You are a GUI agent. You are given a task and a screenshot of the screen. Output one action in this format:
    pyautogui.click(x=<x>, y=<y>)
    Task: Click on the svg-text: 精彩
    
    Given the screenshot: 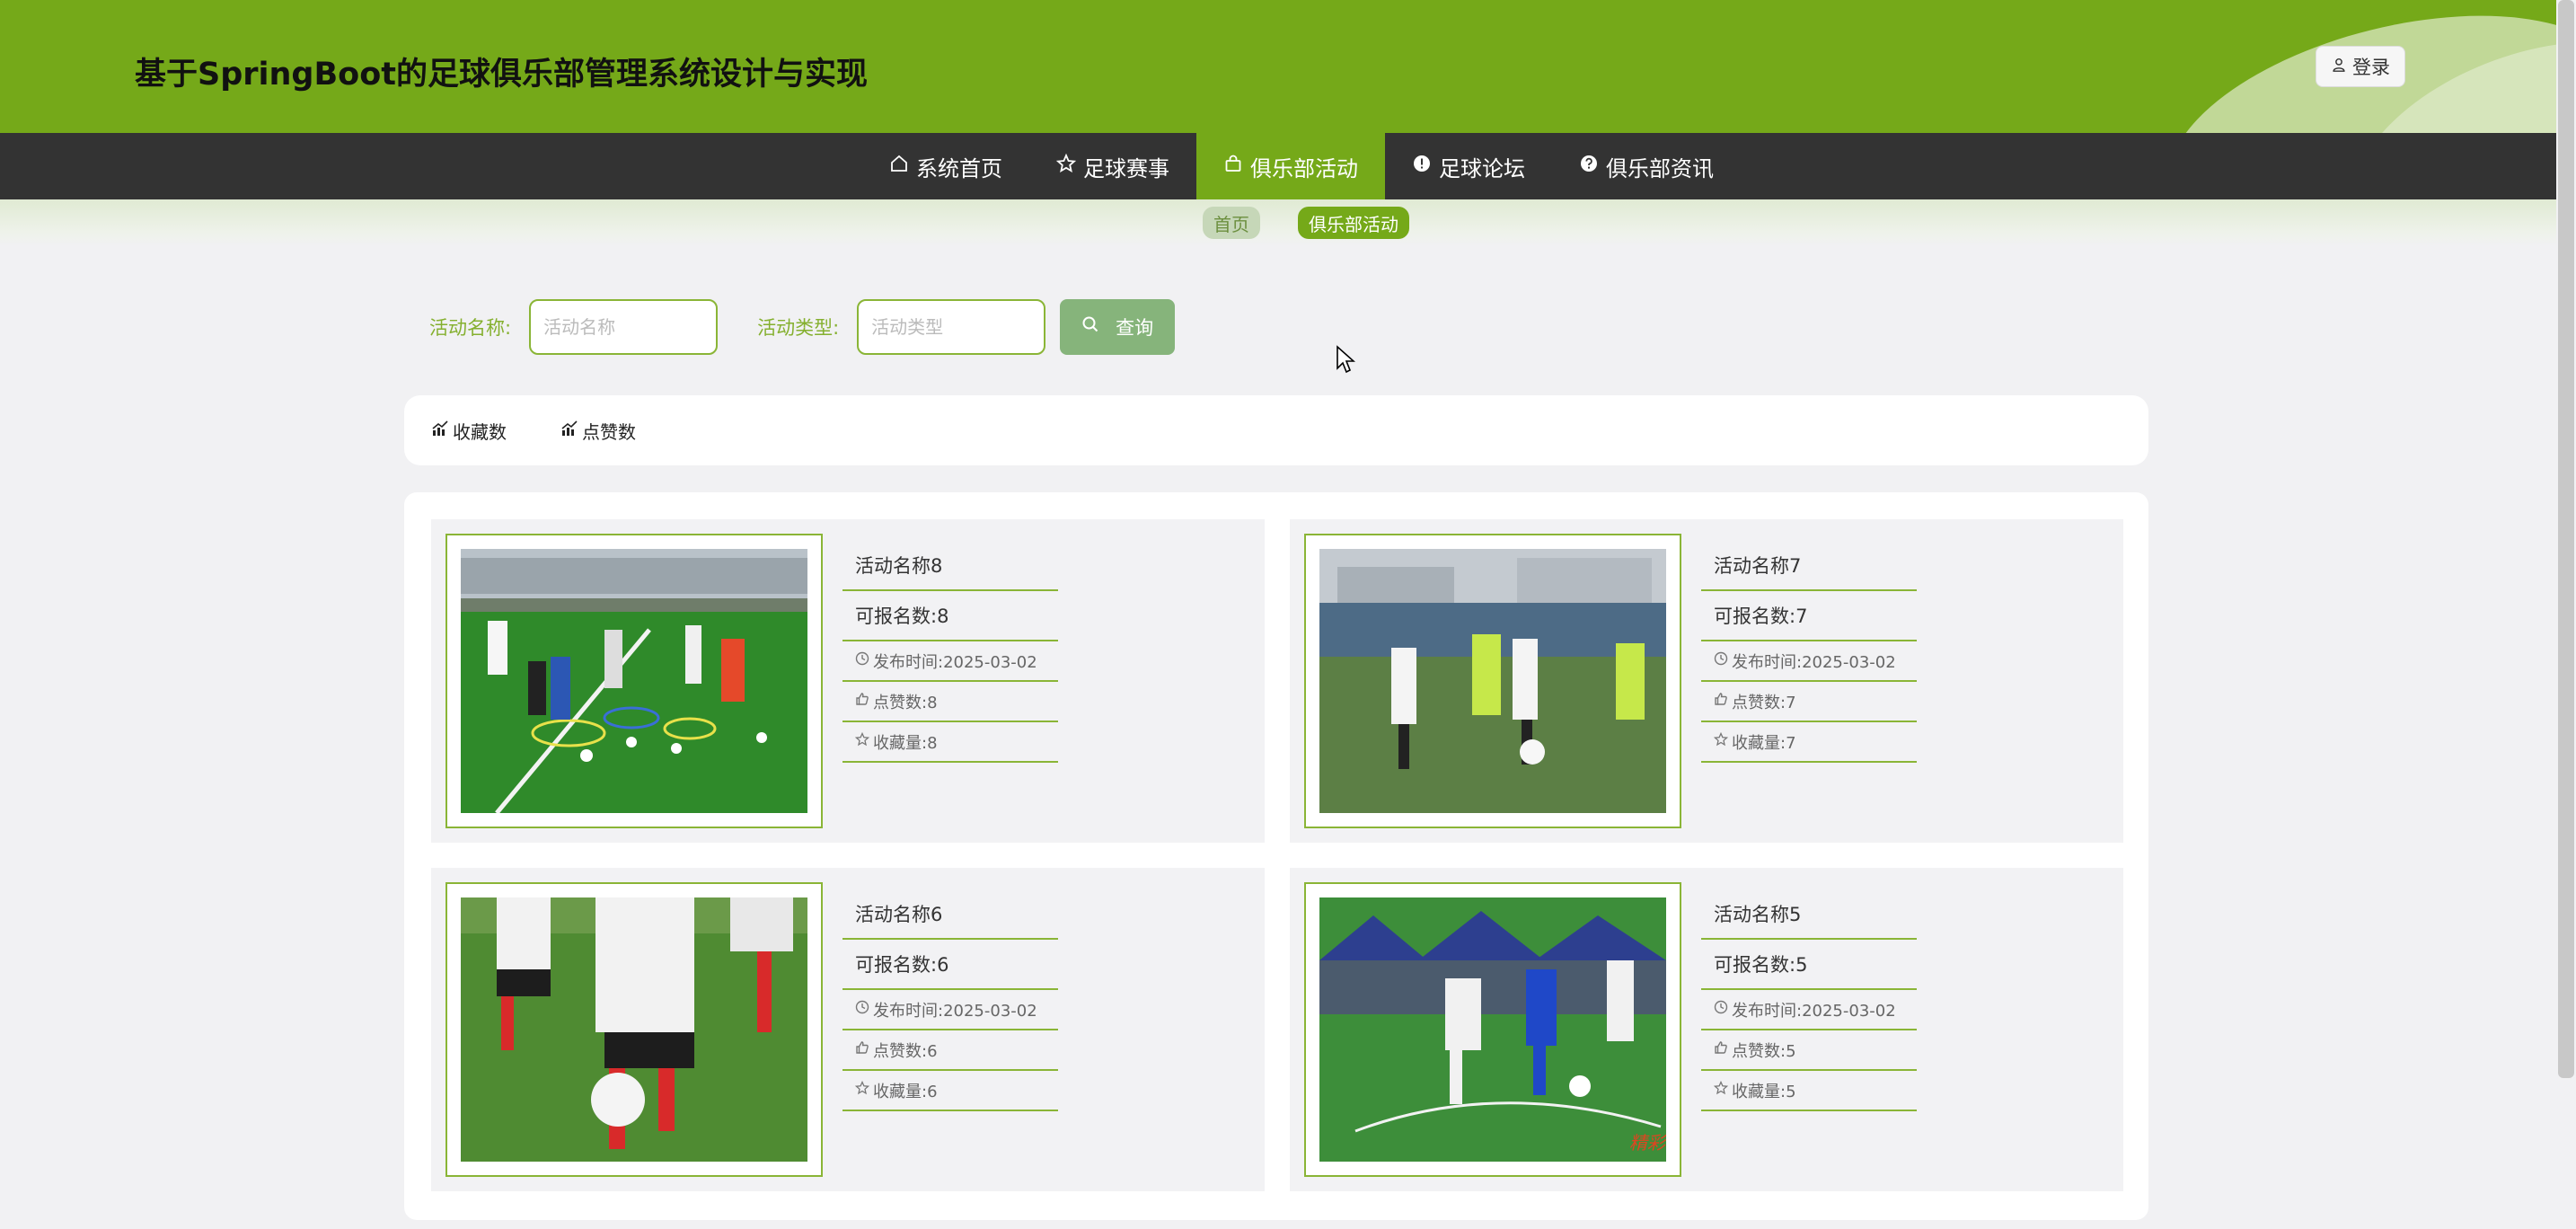 What is the action you would take?
    pyautogui.click(x=1647, y=1143)
    